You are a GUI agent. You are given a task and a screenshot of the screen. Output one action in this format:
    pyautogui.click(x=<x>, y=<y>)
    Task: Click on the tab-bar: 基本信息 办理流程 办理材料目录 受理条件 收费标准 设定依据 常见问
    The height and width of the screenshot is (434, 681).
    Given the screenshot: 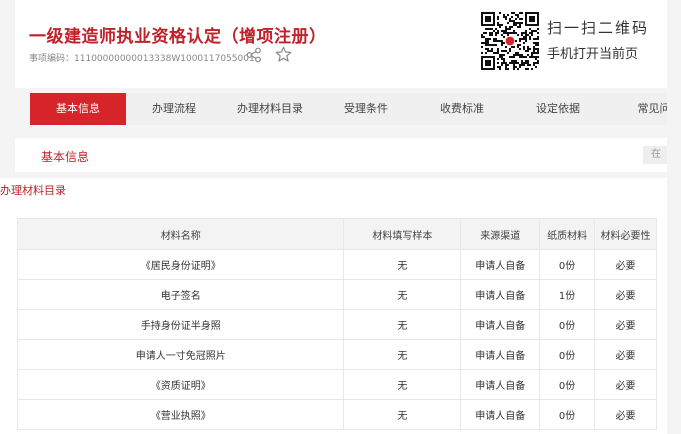 What is the action you would take?
    pyautogui.click(x=348, y=109)
    